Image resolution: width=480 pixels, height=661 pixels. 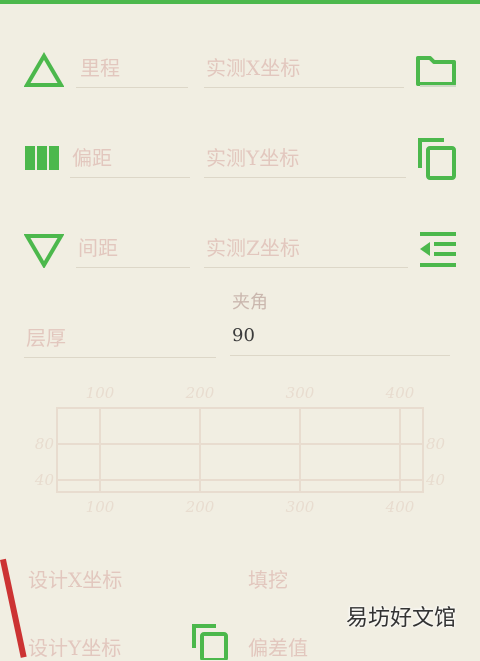 I want to click on offset-input: 偏距, so click(x=130, y=158).